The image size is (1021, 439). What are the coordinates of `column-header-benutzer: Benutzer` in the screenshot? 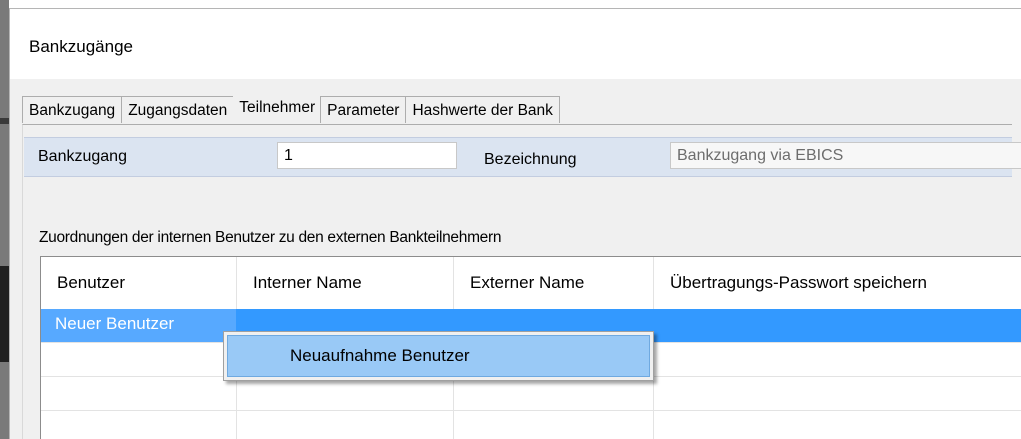 It's located at (139, 283).